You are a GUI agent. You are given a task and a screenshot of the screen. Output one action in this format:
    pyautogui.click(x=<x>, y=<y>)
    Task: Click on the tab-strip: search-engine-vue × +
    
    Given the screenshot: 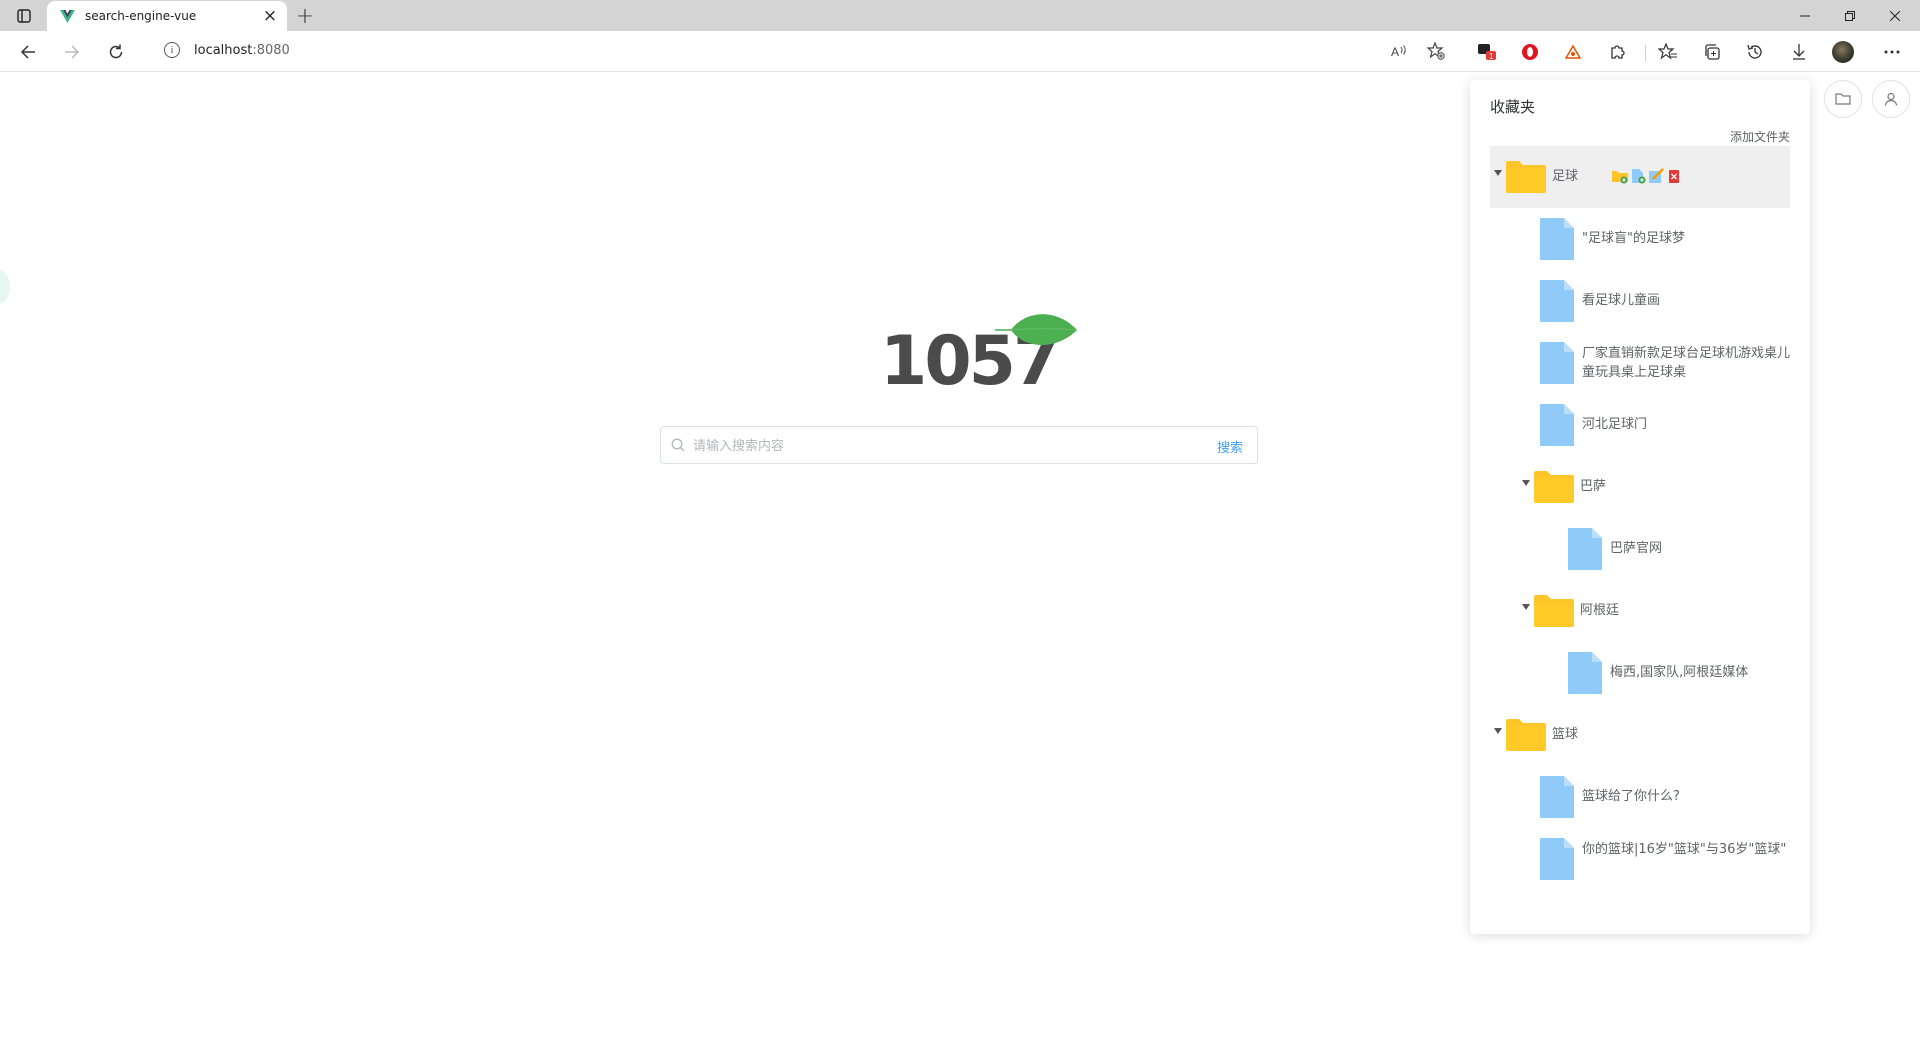 What is the action you would take?
    pyautogui.click(x=960, y=15)
    